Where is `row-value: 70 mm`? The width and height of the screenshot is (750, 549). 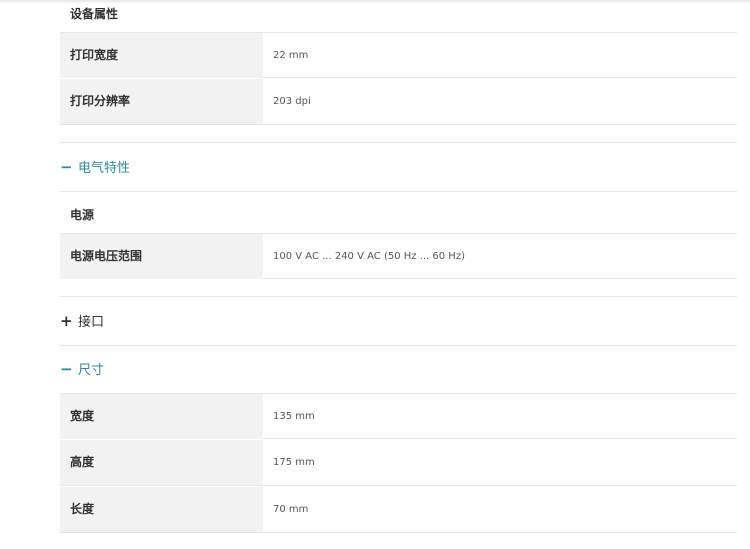
row-value: 70 mm is located at coordinates (291, 509).